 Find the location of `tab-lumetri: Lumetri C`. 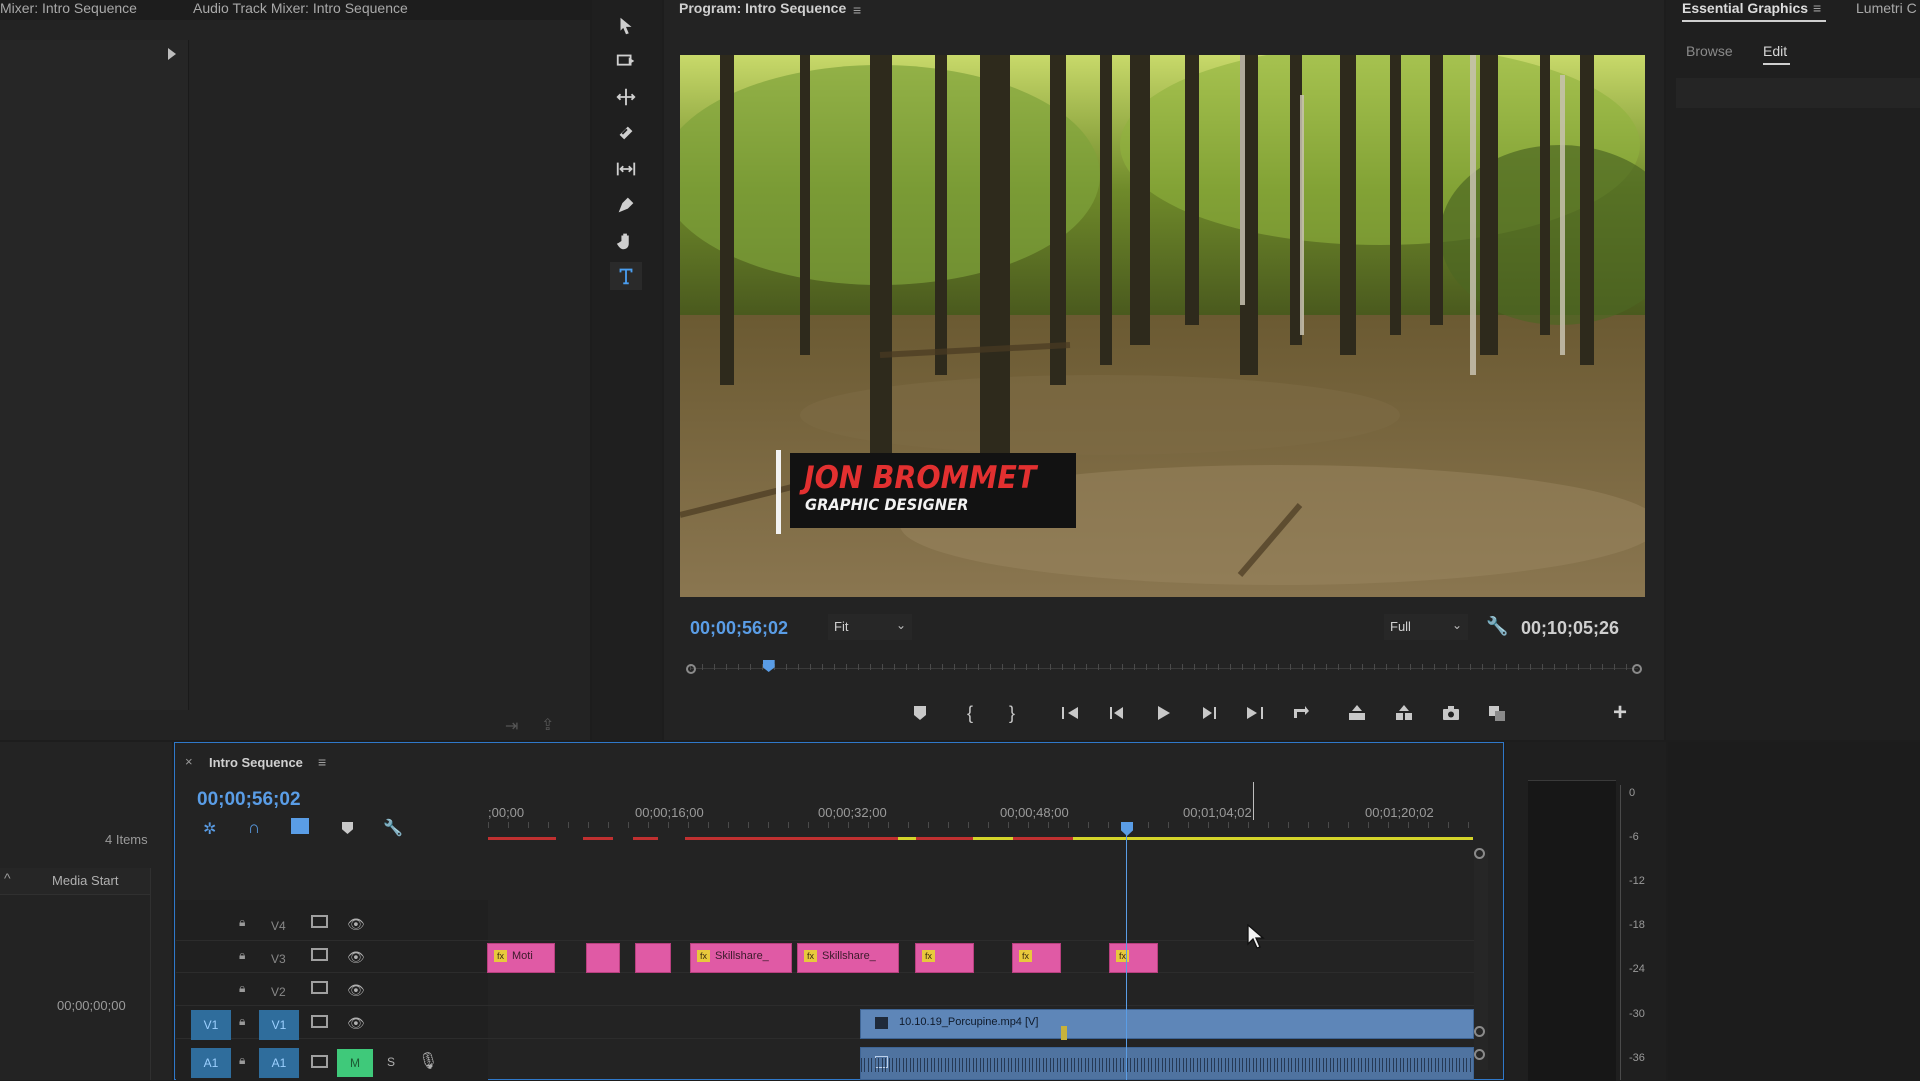

tab-lumetri: Lumetri C is located at coordinates (1886, 8).